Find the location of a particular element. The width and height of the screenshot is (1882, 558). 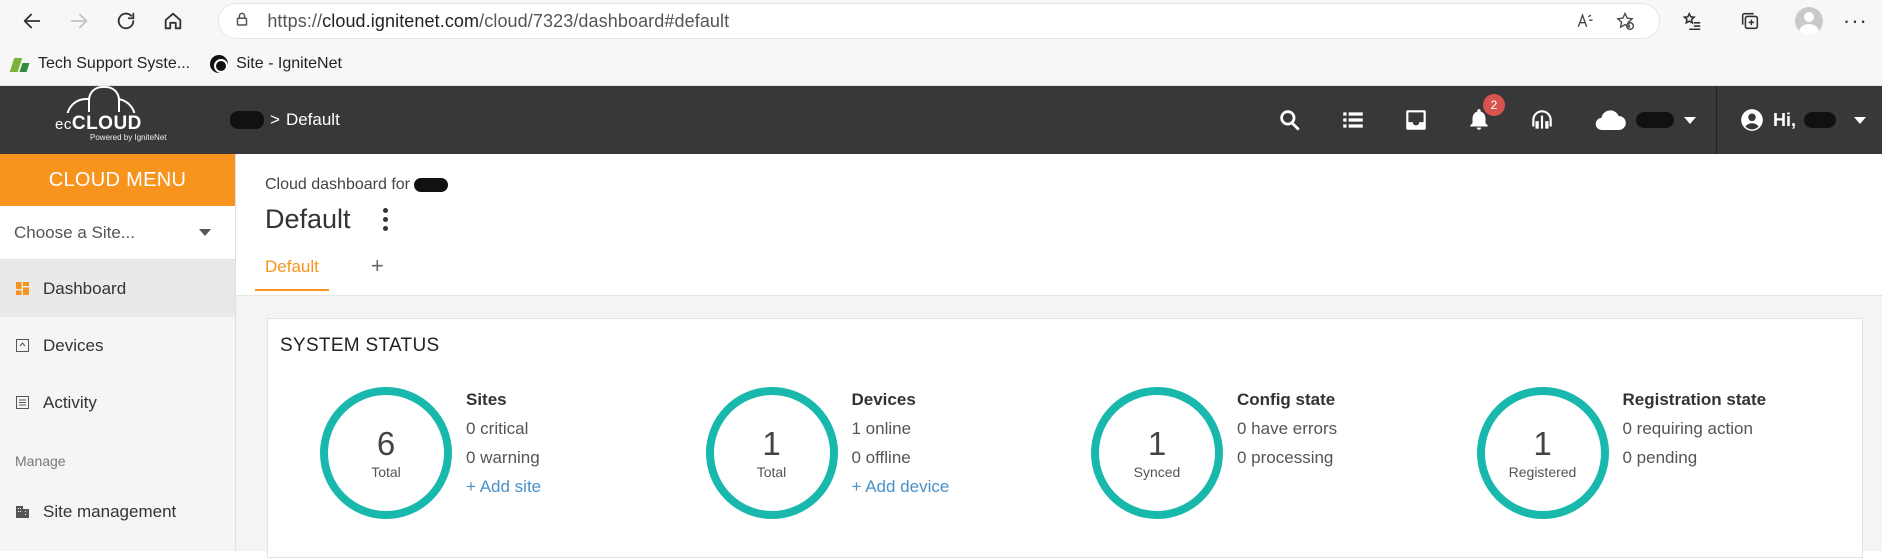

reload-button is located at coordinates (126, 21).